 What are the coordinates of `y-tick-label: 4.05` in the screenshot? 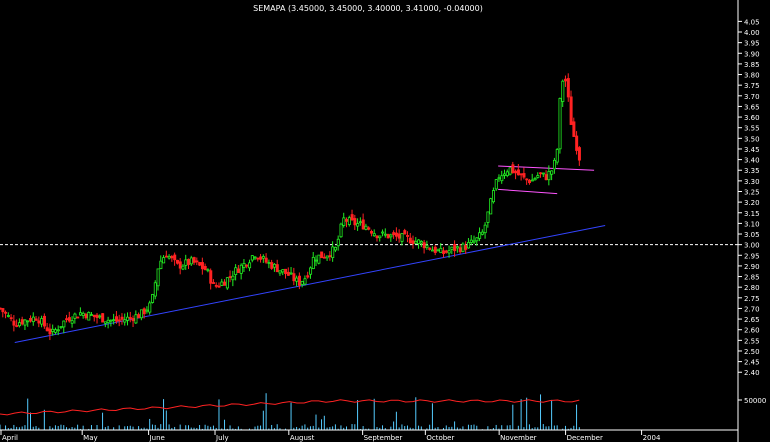 It's located at (752, 22).